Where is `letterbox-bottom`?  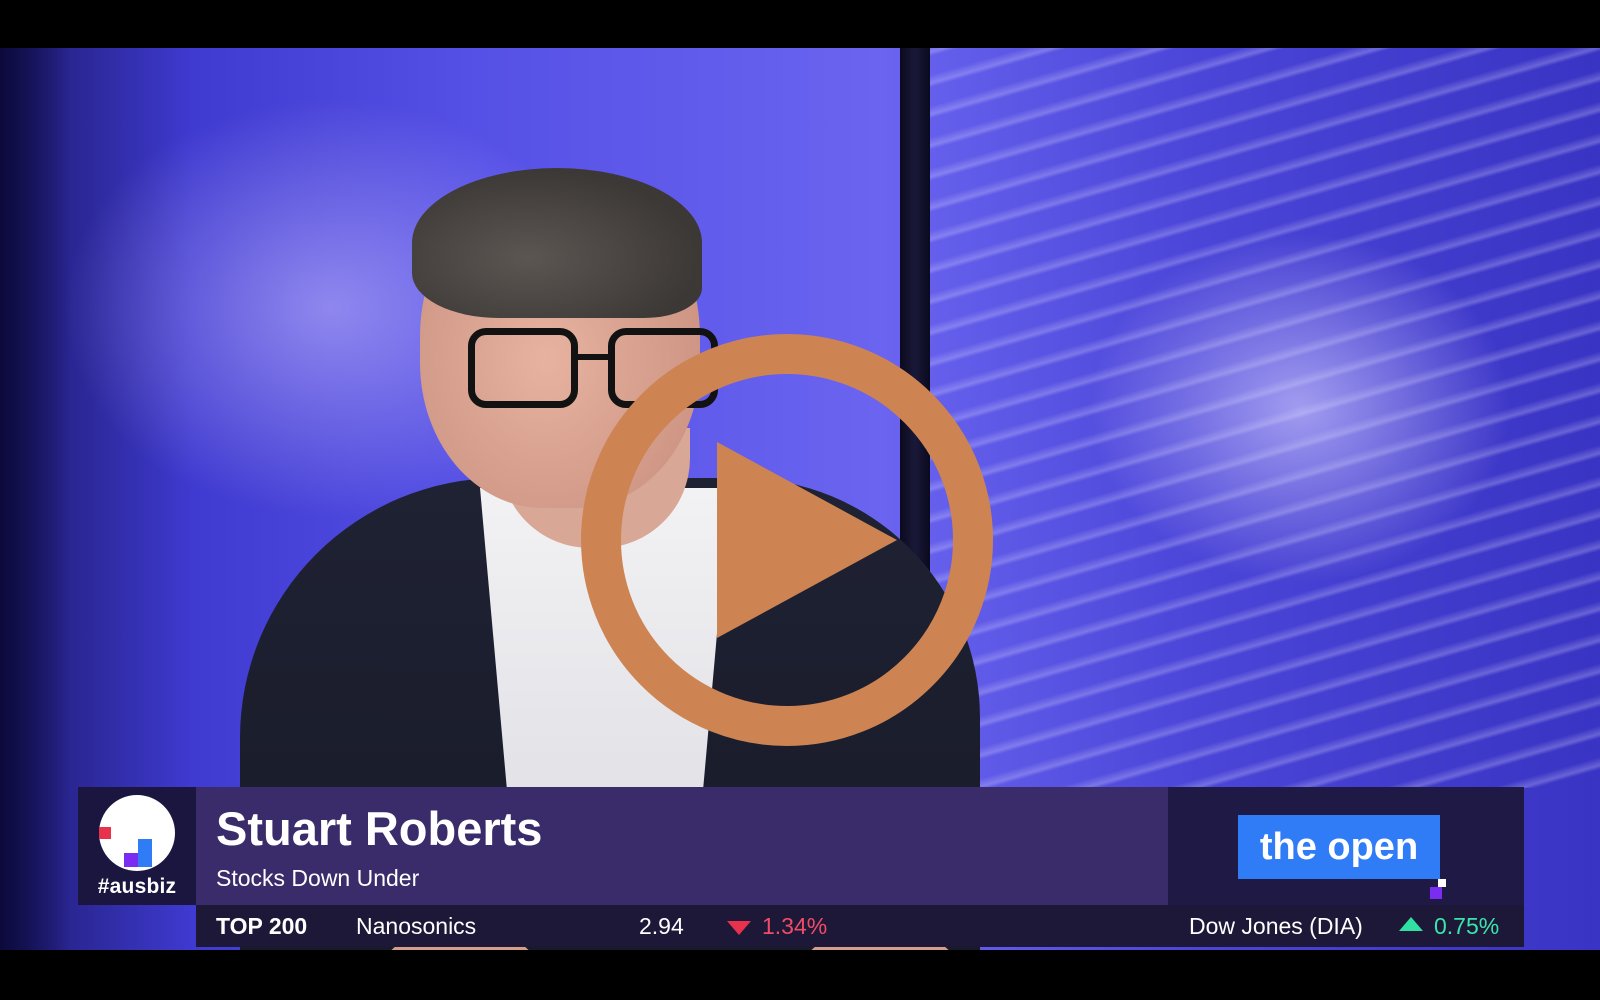
letterbox-bottom is located at coordinates (800, 975).